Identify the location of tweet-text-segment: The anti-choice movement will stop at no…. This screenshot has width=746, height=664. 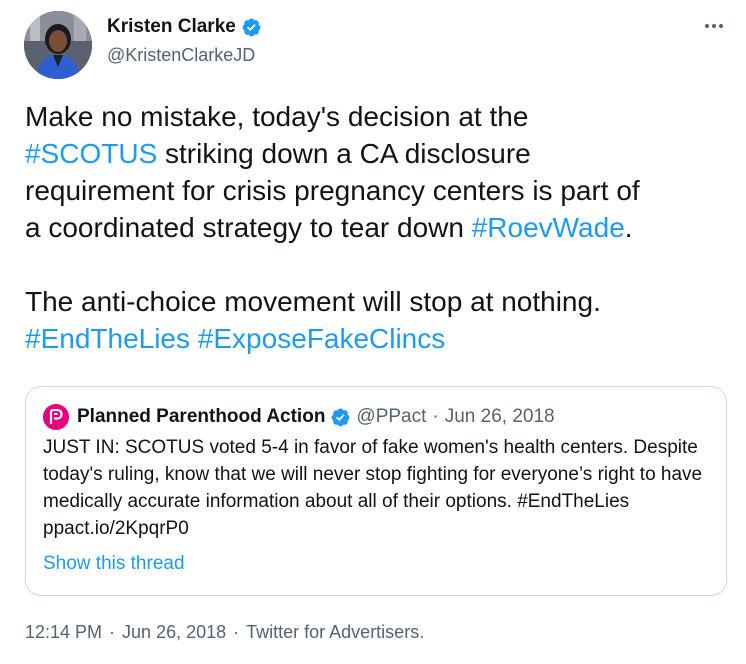
(313, 301).